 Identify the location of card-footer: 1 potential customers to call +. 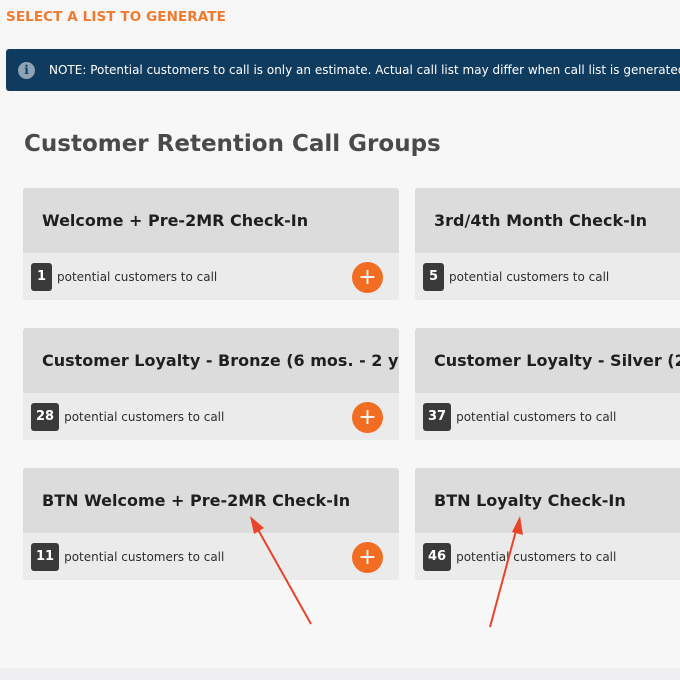
(211, 276).